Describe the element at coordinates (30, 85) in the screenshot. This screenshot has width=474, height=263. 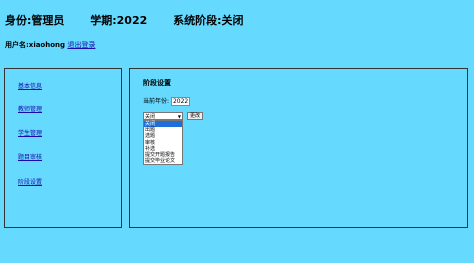
I see `sidebar-item-basic-info: 基本信息` at that location.